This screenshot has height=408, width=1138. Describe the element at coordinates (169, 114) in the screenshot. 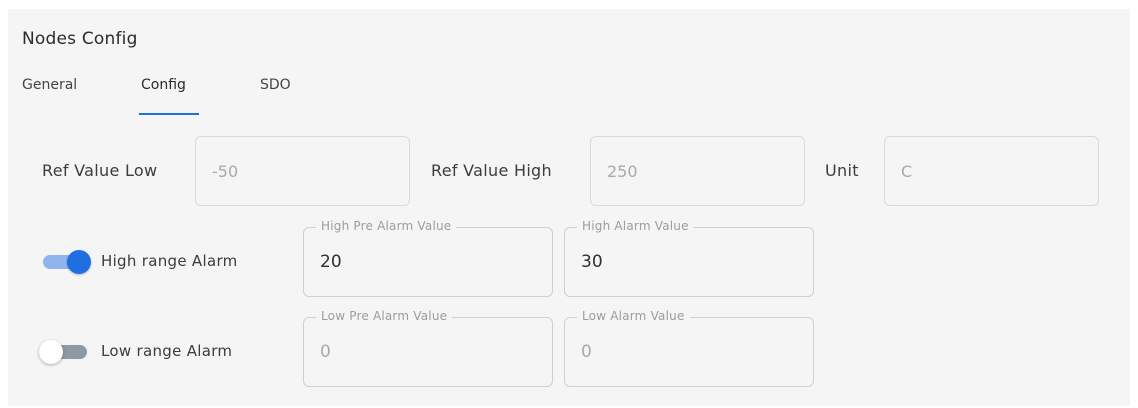

I see `active-tab-indicator` at that location.